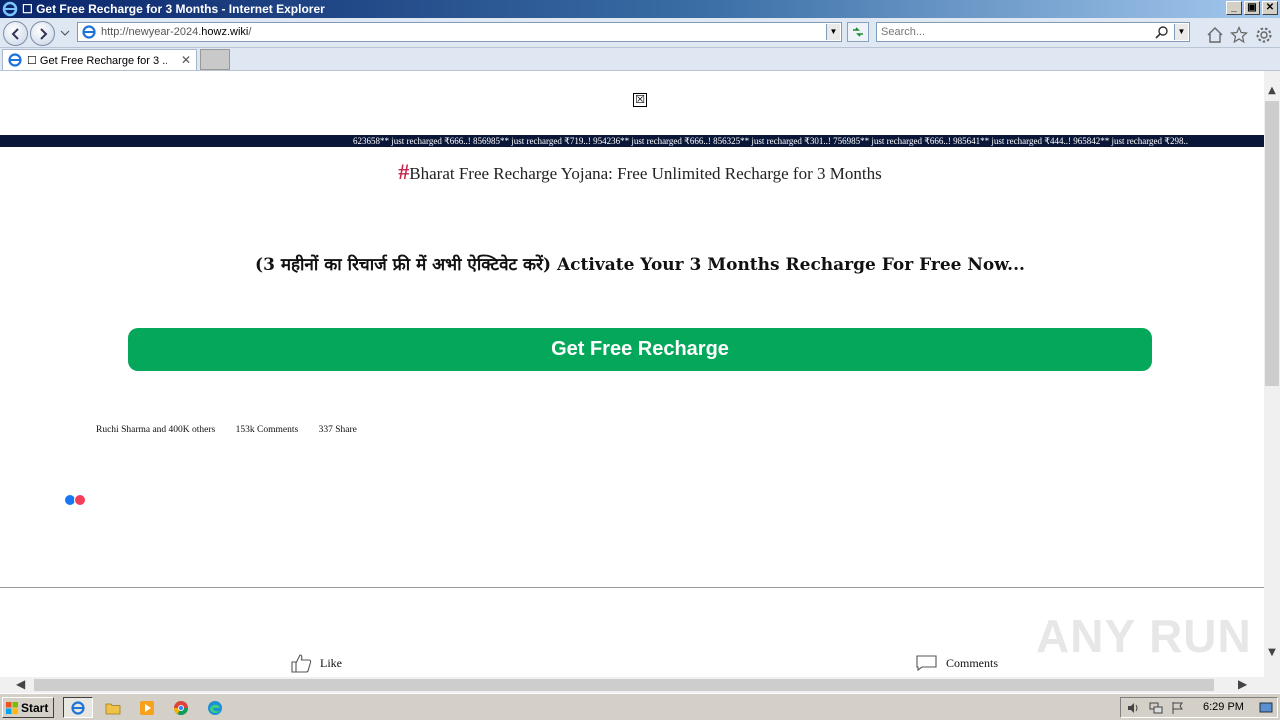 This screenshot has width=1280, height=720. I want to click on comments-button: Comments, so click(957, 663).